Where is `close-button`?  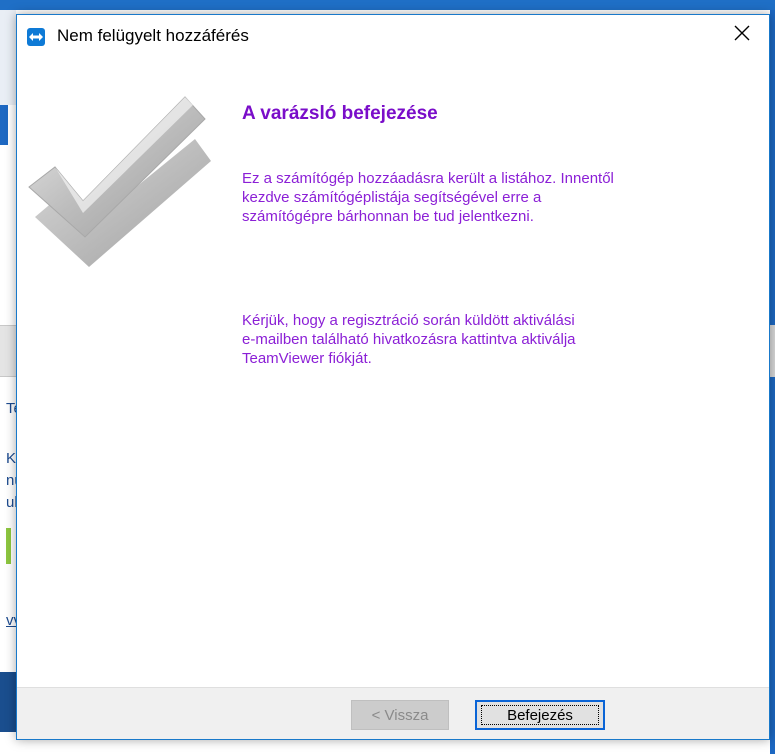
close-button is located at coordinates (742, 35).